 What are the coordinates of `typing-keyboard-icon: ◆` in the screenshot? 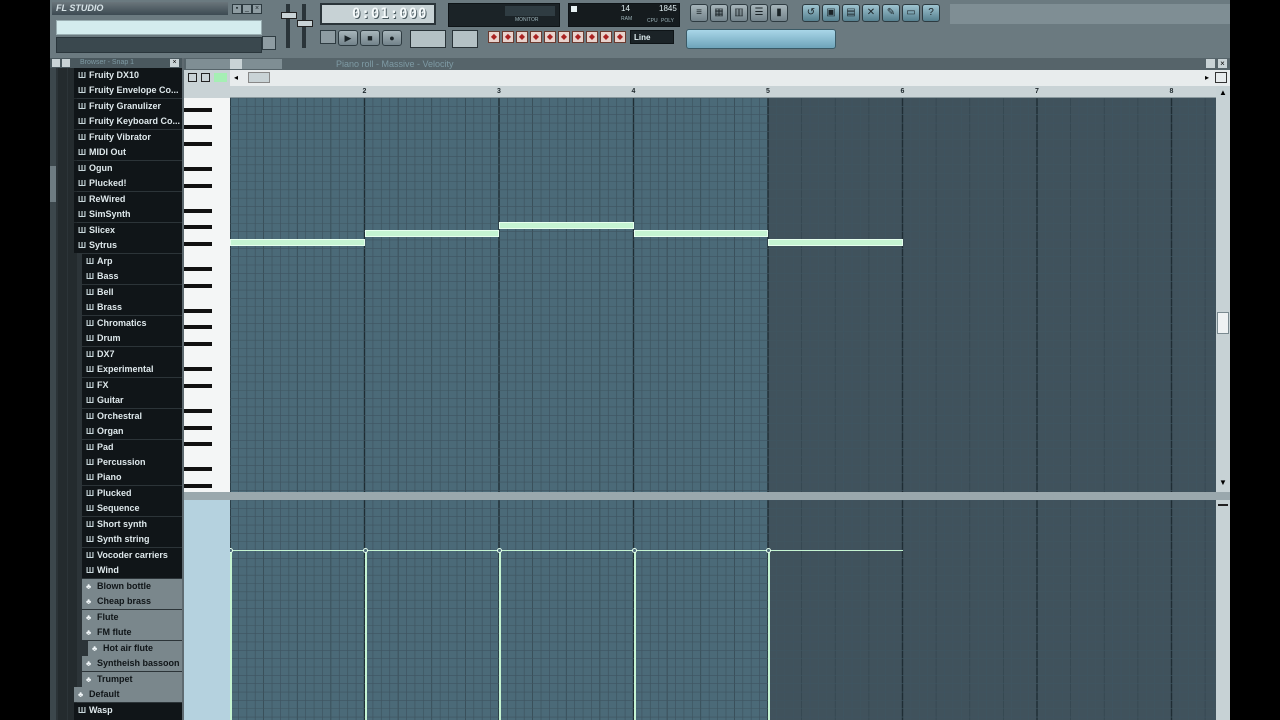 It's located at (578, 37).